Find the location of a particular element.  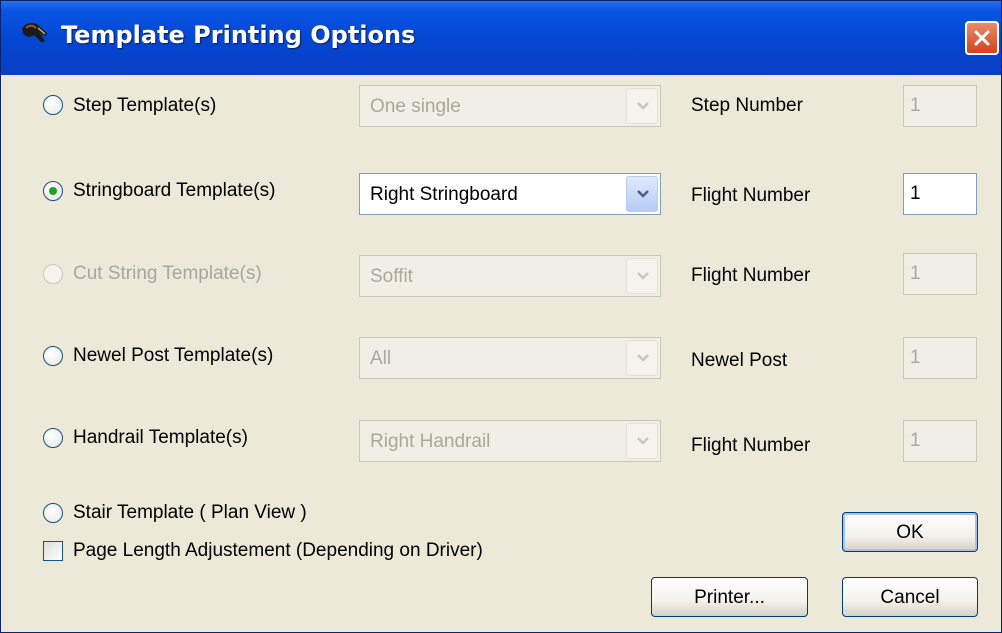

close-icon is located at coordinates (982, 38).